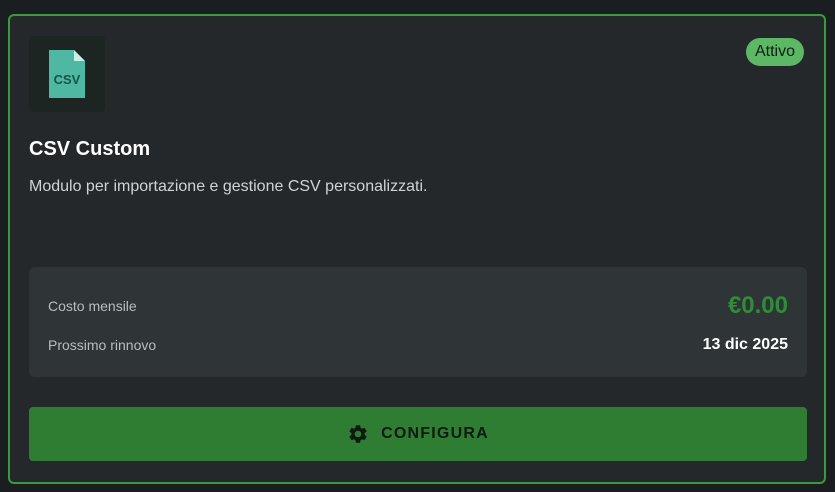 The image size is (835, 492). I want to click on configure-button: CONFIGURA, so click(418, 434).